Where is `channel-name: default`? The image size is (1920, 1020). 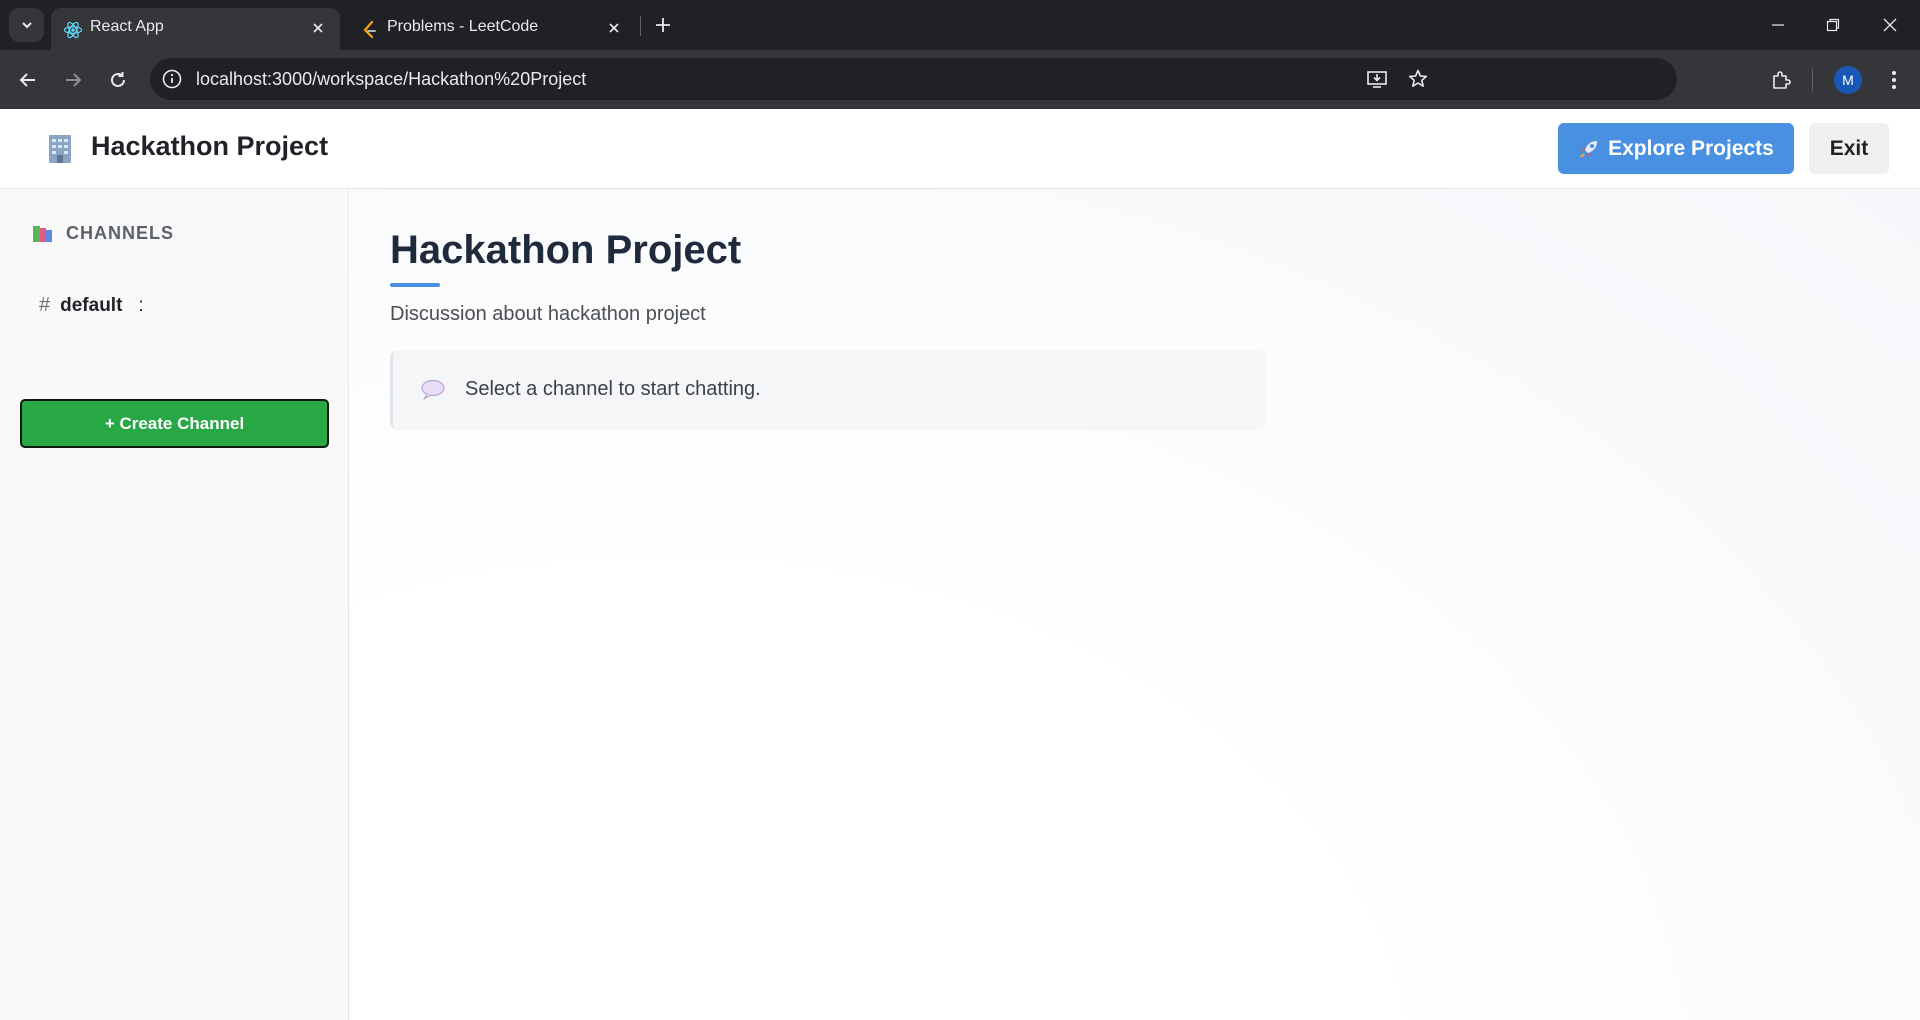
channel-name: default is located at coordinates (91, 305).